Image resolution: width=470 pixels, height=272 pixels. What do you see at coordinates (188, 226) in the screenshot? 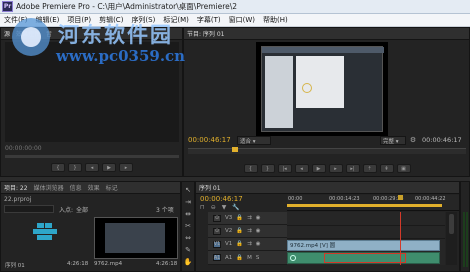
I see `razor-tool-icon: ✂` at bounding box center [188, 226].